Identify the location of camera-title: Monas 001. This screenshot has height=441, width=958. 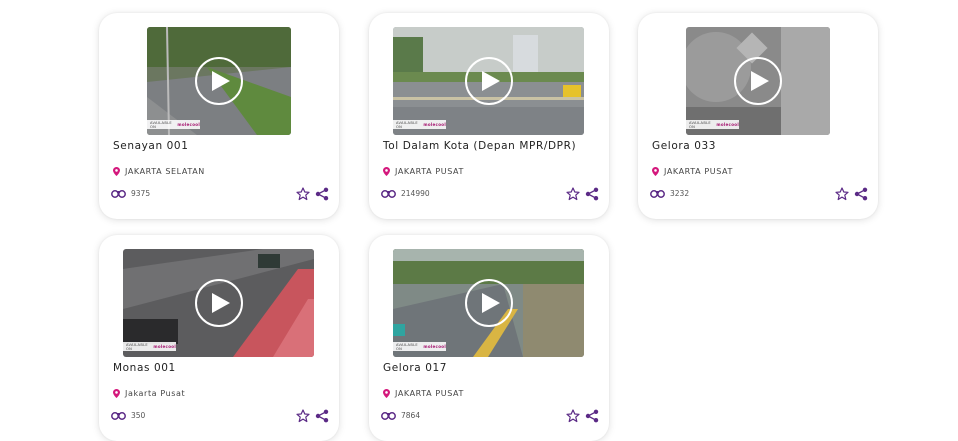
(144, 368).